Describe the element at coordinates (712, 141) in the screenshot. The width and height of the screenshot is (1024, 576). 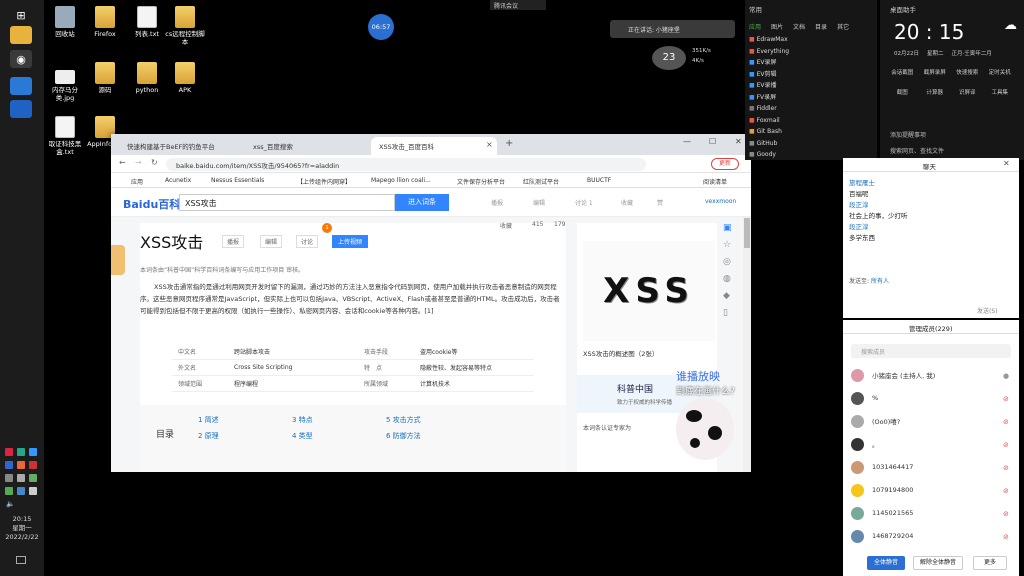
I see `maximize-icon: ☐` at that location.